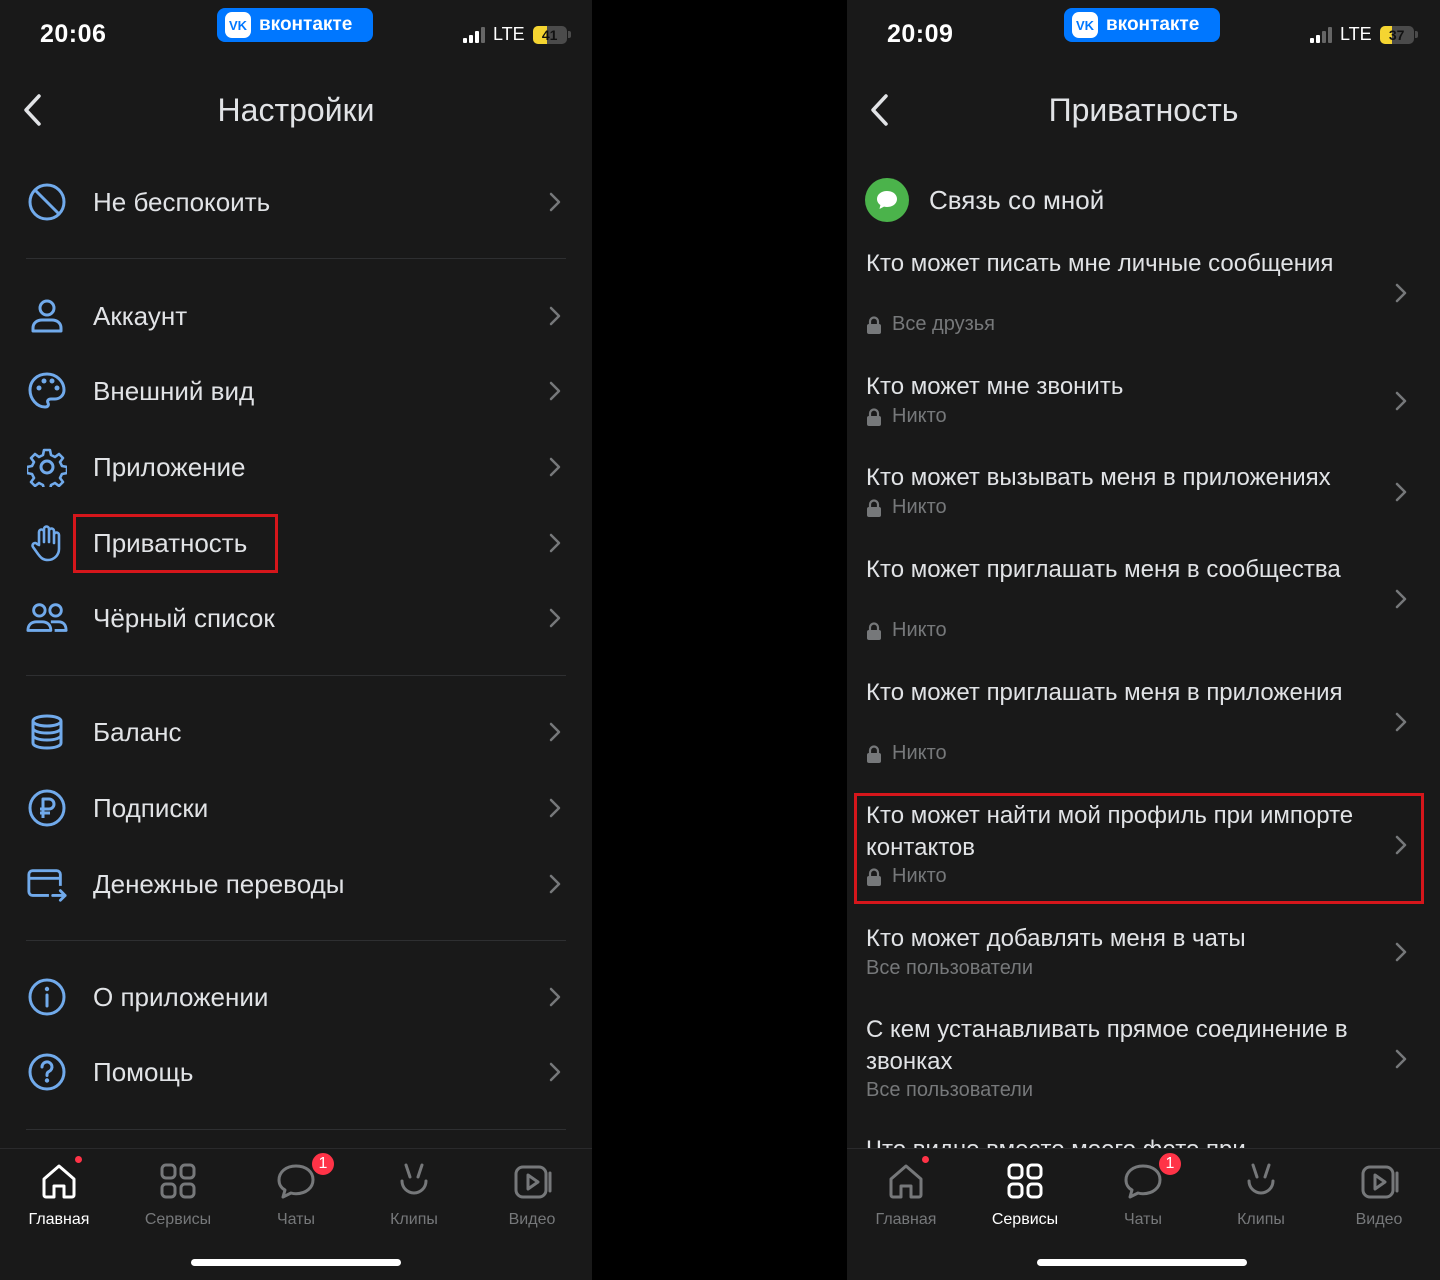  I want to click on status-bar: 20:09 VK вконтакте LTE 37, so click(1143, 35).